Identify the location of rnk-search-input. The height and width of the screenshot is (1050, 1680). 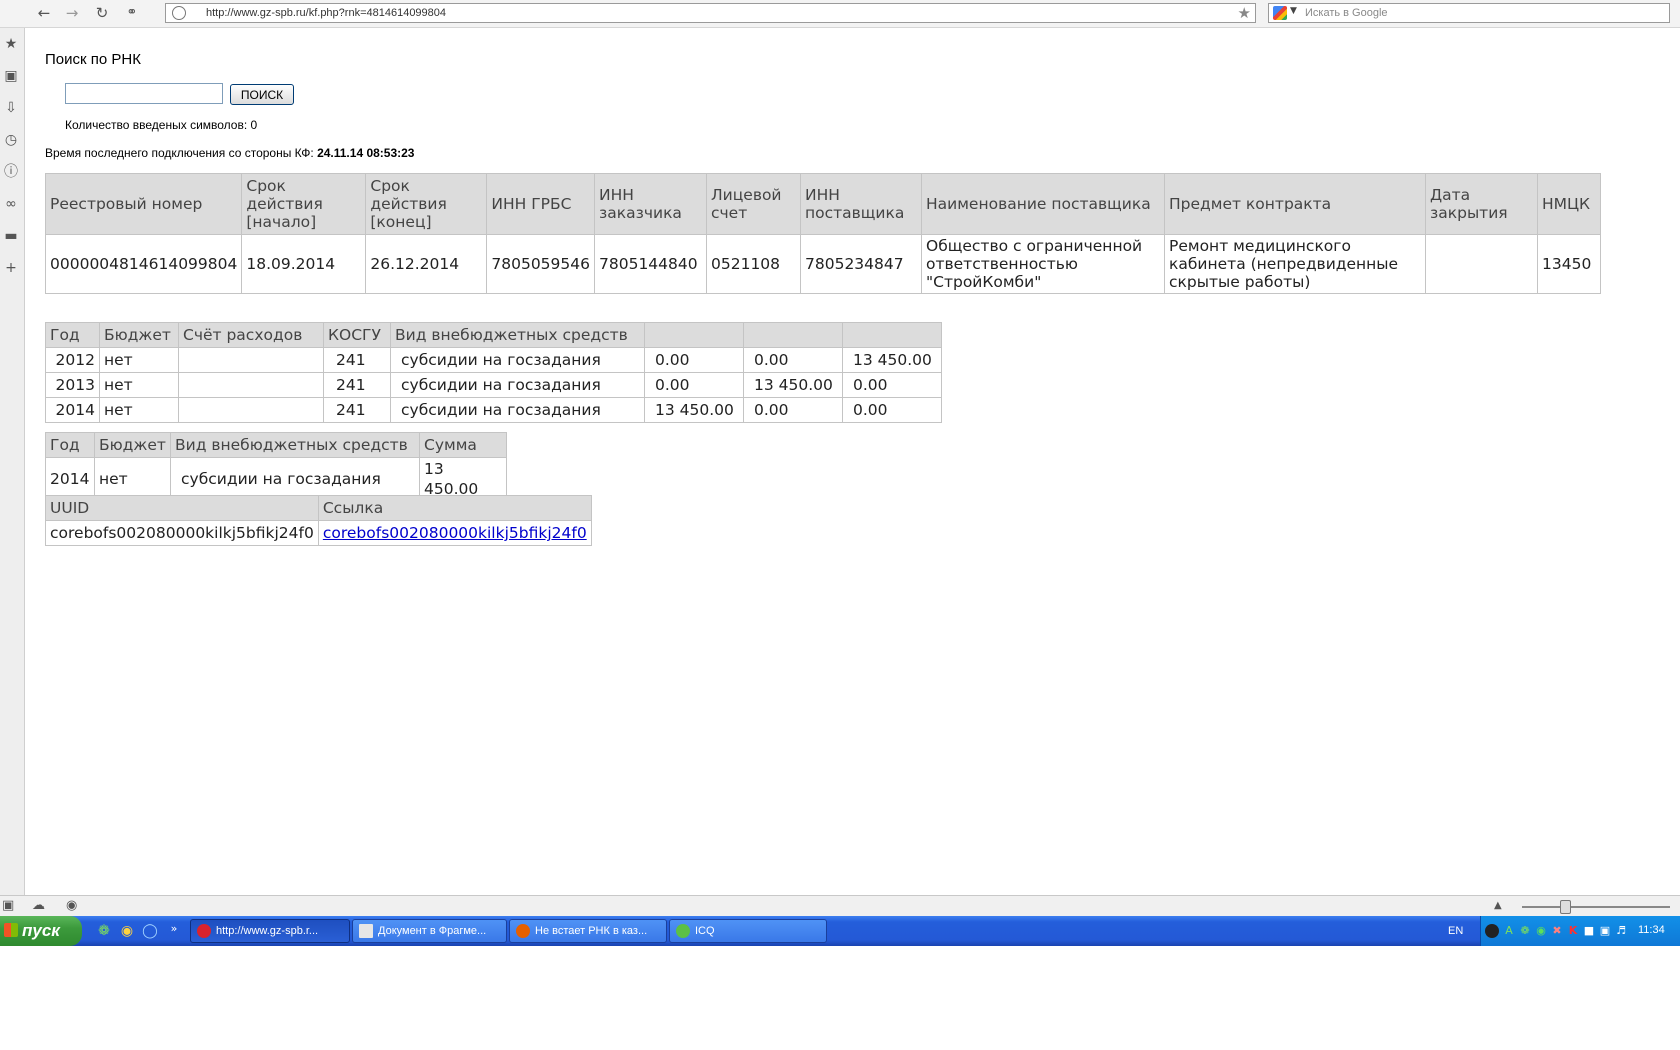
(144, 93).